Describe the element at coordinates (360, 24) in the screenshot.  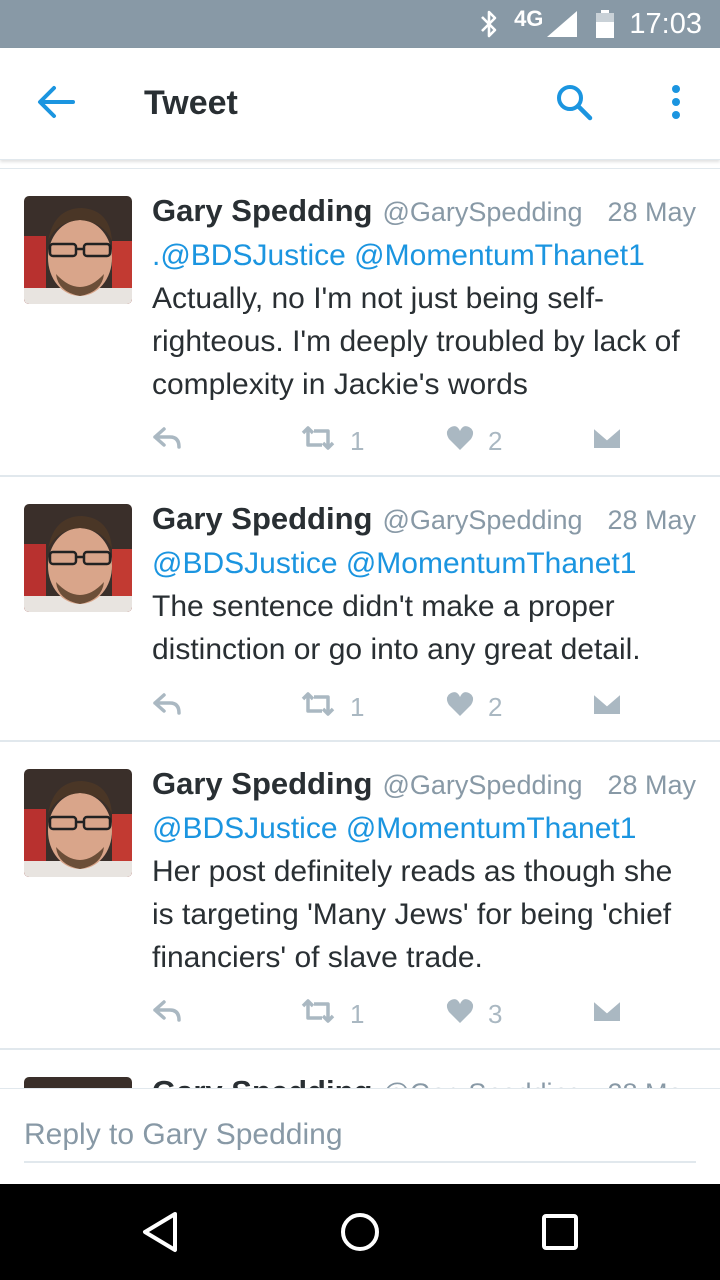
I see `status-bar: 4G 17:03` at that location.